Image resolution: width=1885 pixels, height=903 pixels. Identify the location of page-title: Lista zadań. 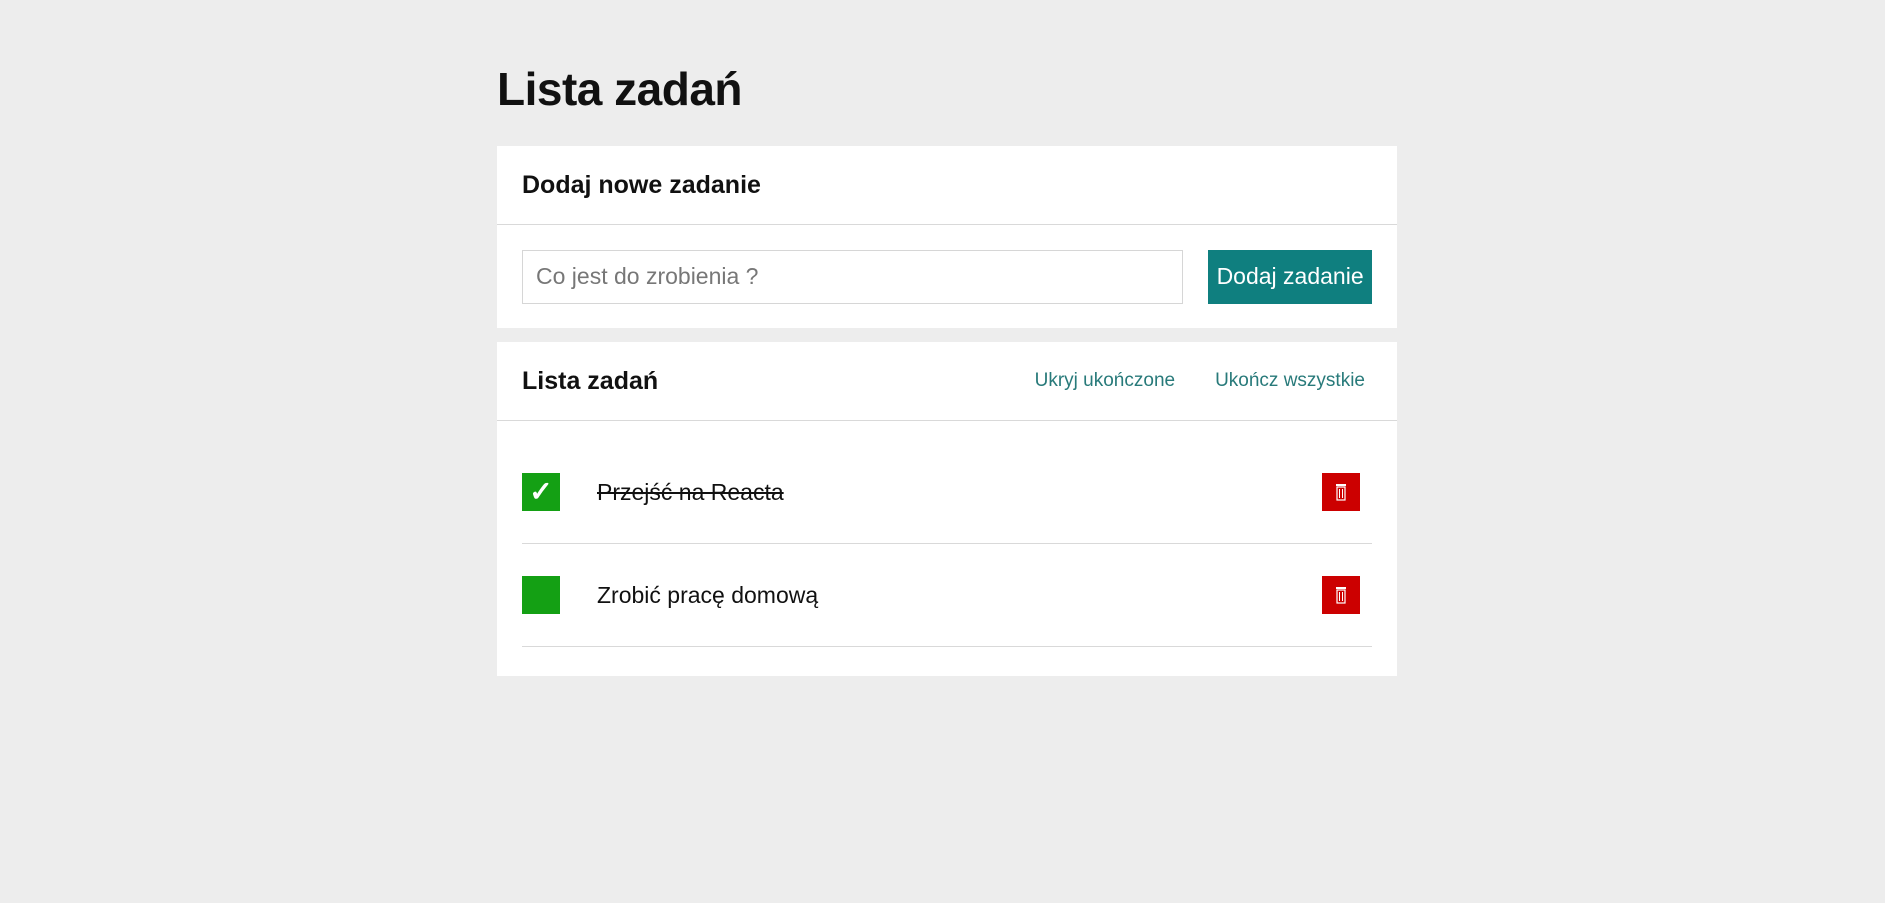
(620, 89).